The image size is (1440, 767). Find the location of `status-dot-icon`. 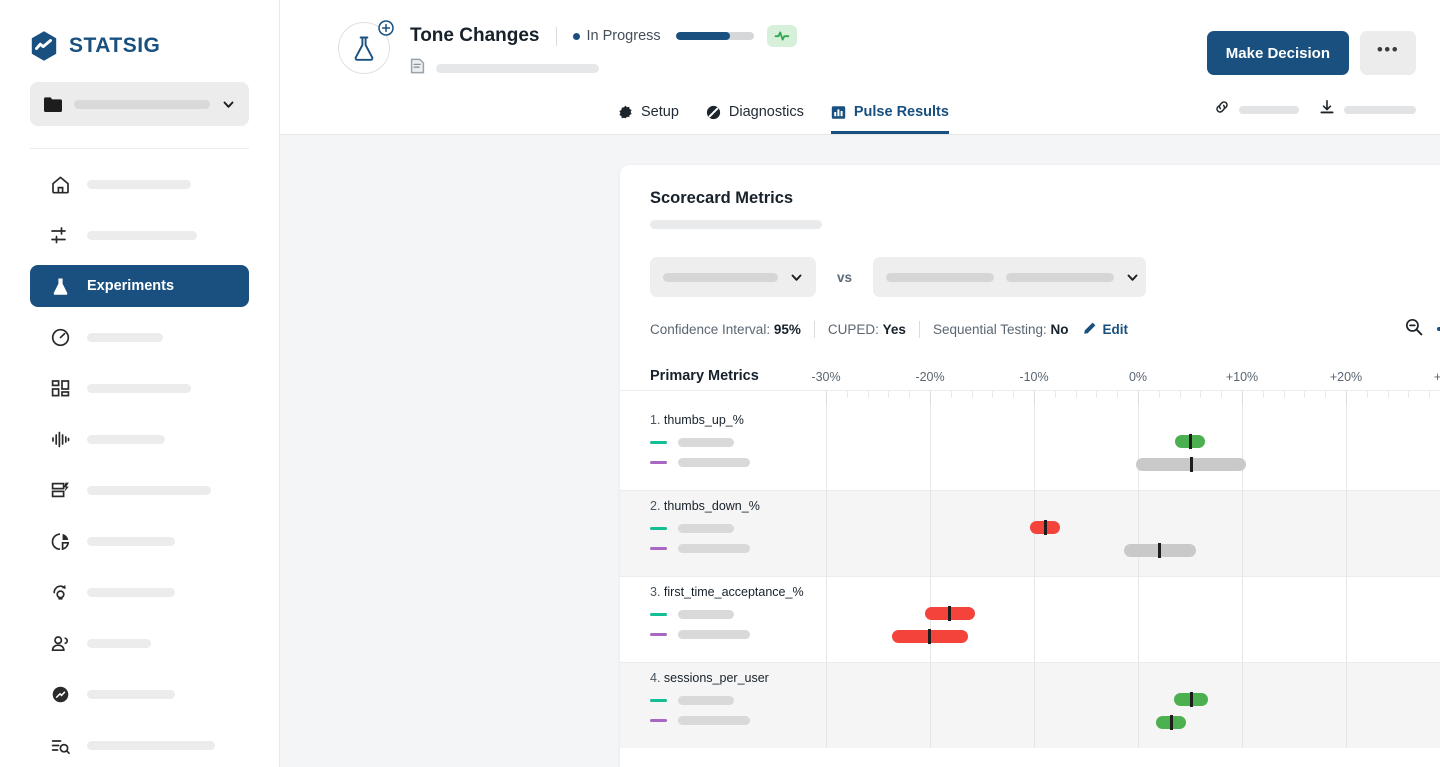

status-dot-icon is located at coordinates (576, 36).